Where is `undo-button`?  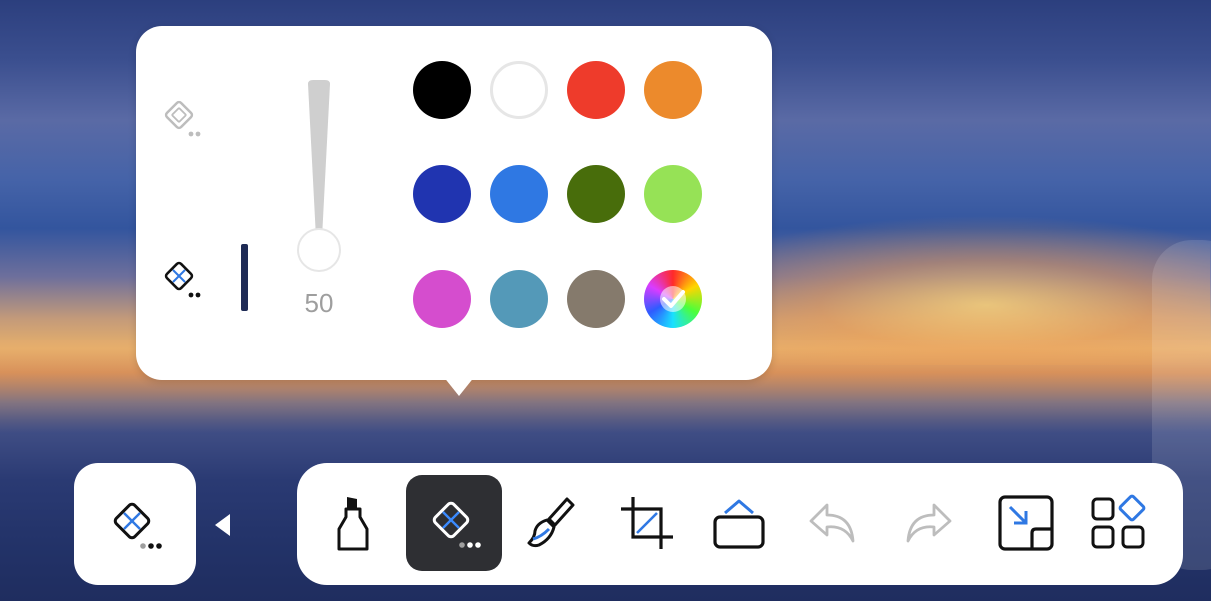
undo-button is located at coordinates (833, 523).